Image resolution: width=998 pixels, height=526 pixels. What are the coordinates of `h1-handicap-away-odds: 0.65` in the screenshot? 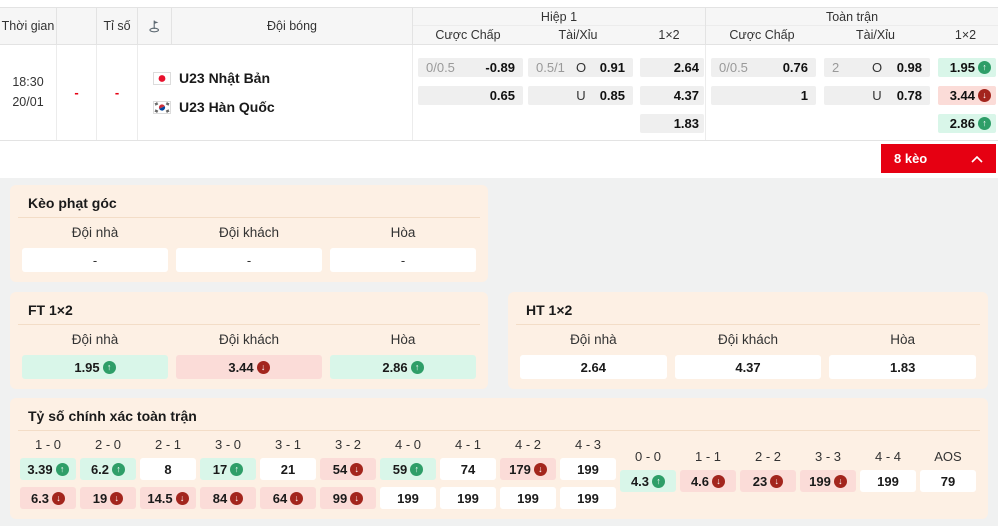 It's located at (470, 95).